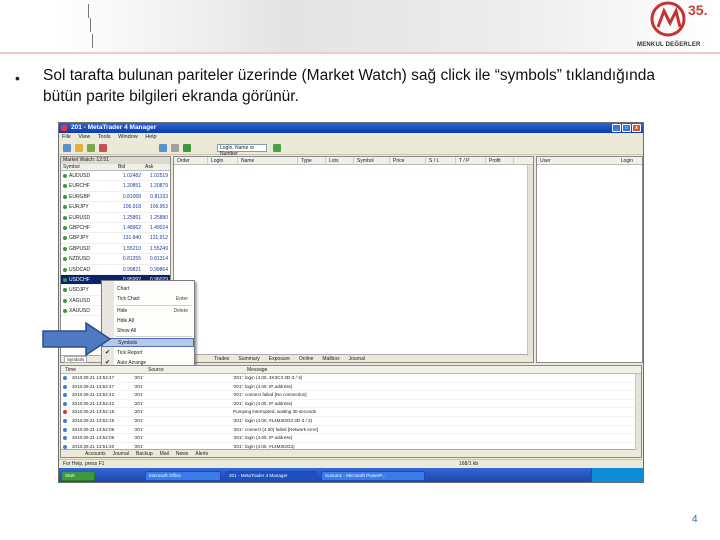 The width and height of the screenshot is (720, 540). I want to click on cell-ask: 1.02519, so click(158, 176).